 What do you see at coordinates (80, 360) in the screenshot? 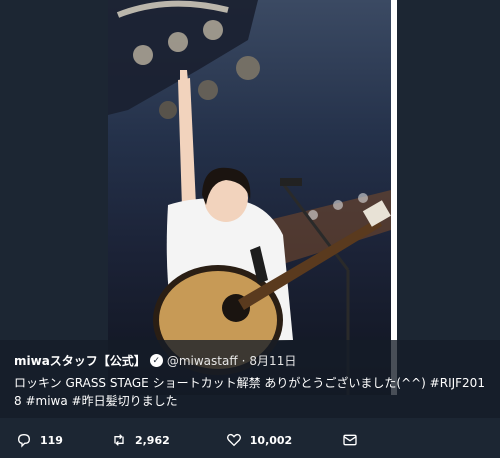
I see `author-name: miwaスタッフ【公式】` at bounding box center [80, 360].